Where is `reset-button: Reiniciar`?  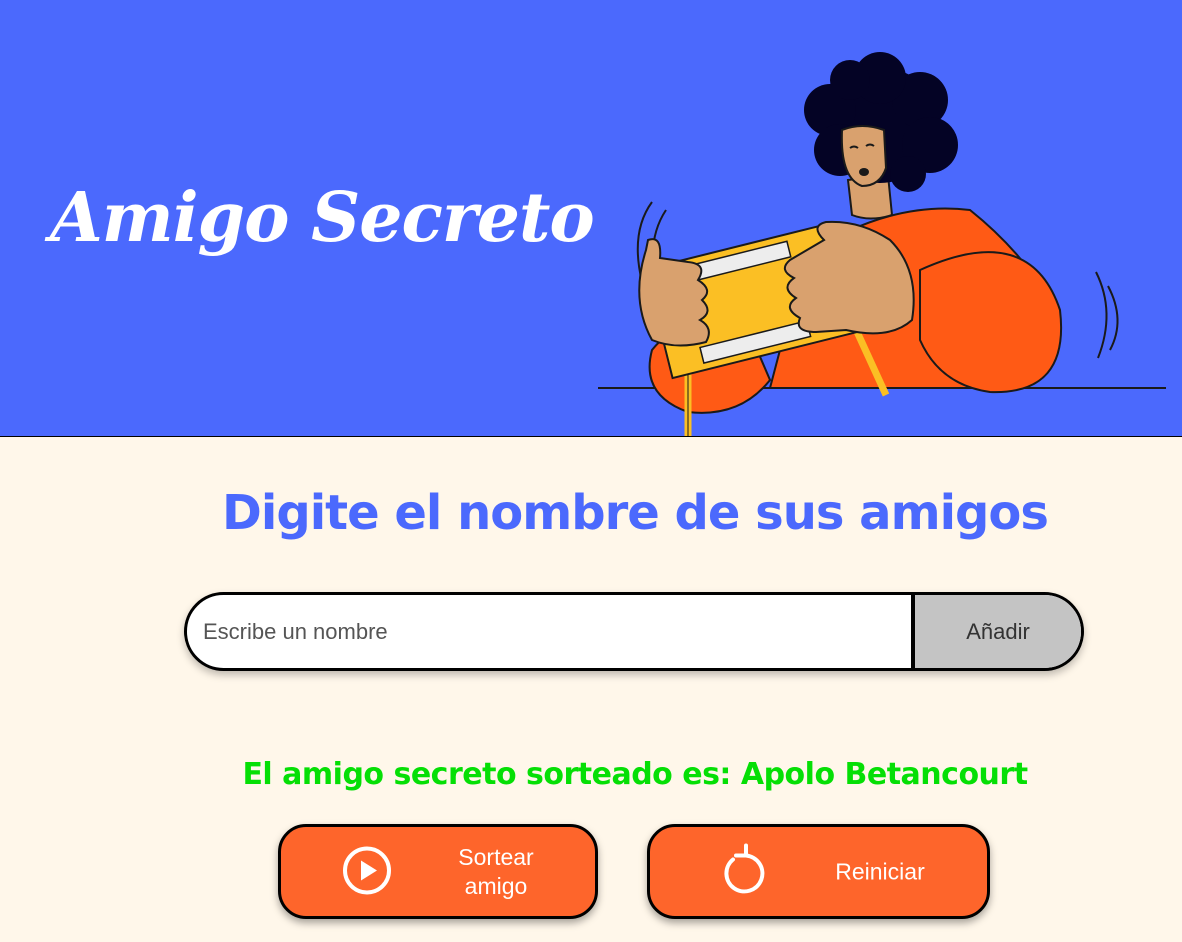 reset-button: Reiniciar is located at coordinates (818, 871).